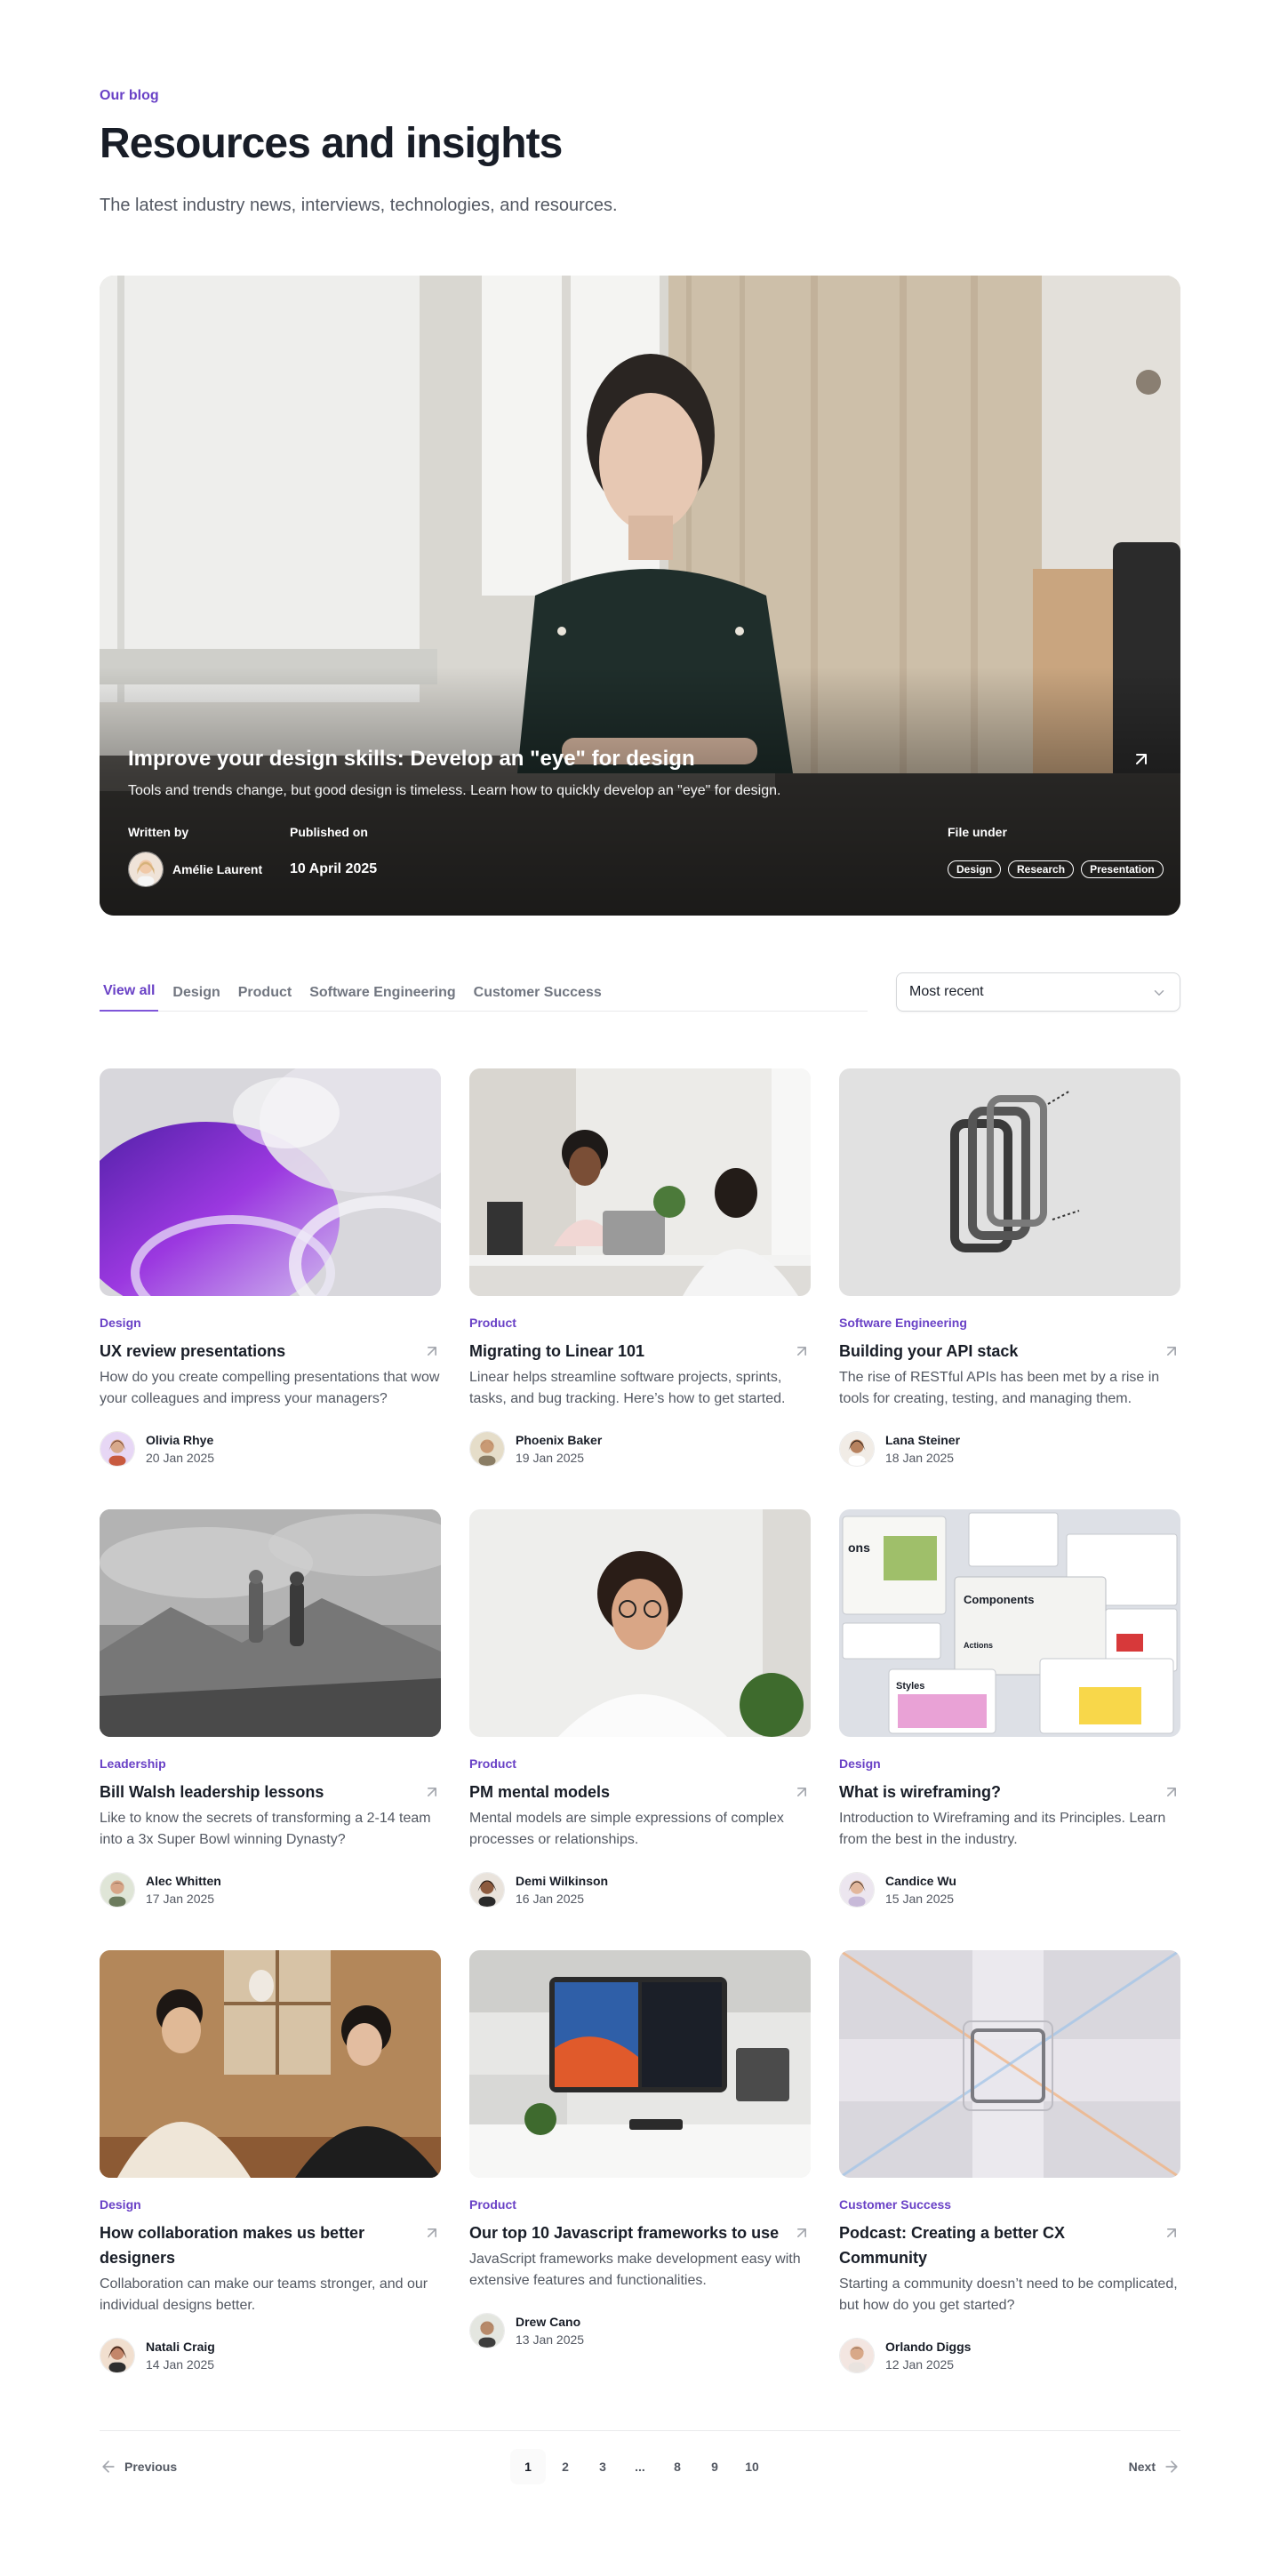 This screenshot has height=2576, width=1280. What do you see at coordinates (129, 95) in the screenshot?
I see `eyebrow: Our blog` at bounding box center [129, 95].